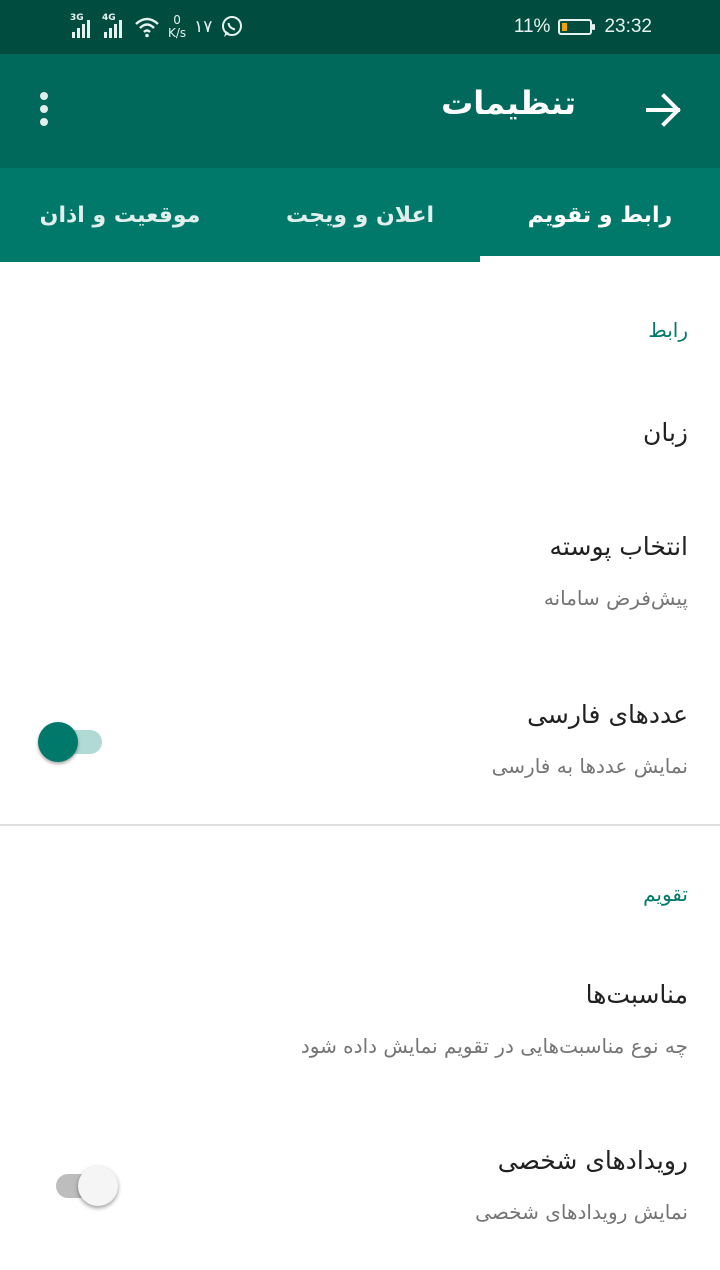 The width and height of the screenshot is (720, 1270). I want to click on network-speed: 0 K/s, so click(177, 27).